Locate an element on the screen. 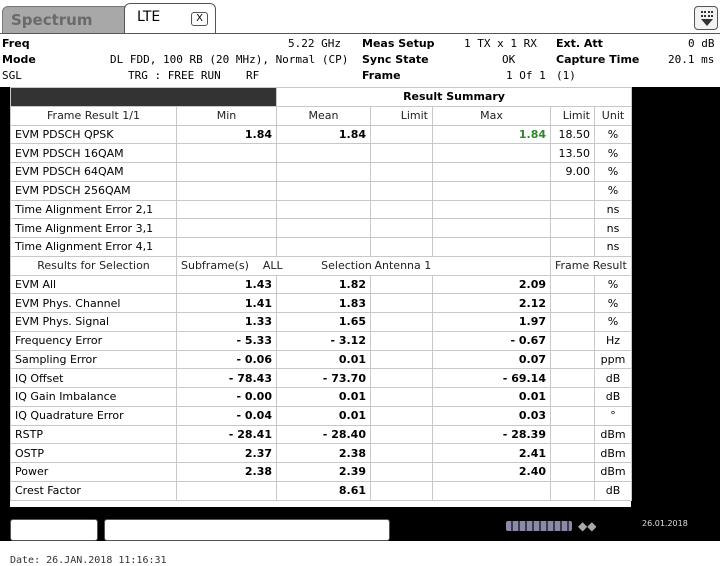 The image size is (720, 566). max-value: - 28.39 is located at coordinates (491, 434).